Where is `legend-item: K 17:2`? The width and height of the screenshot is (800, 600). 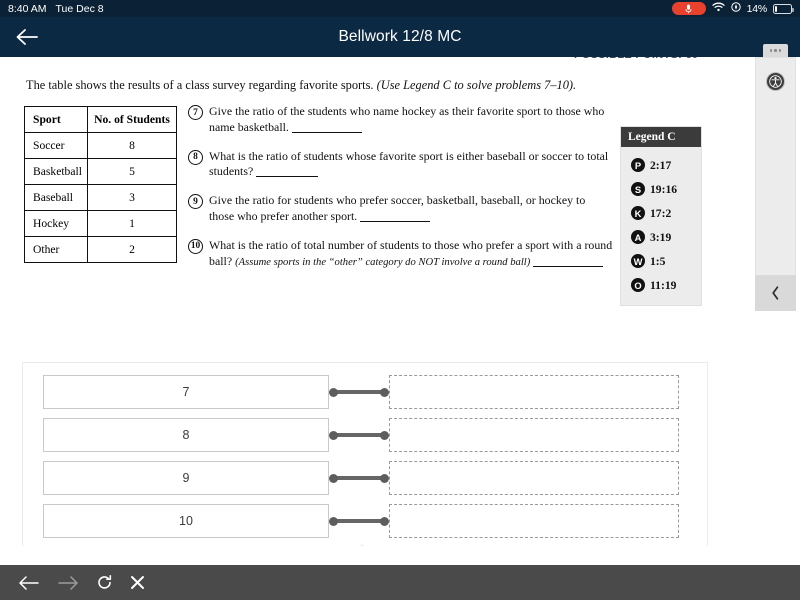
legend-item: K 17:2 is located at coordinates (661, 213).